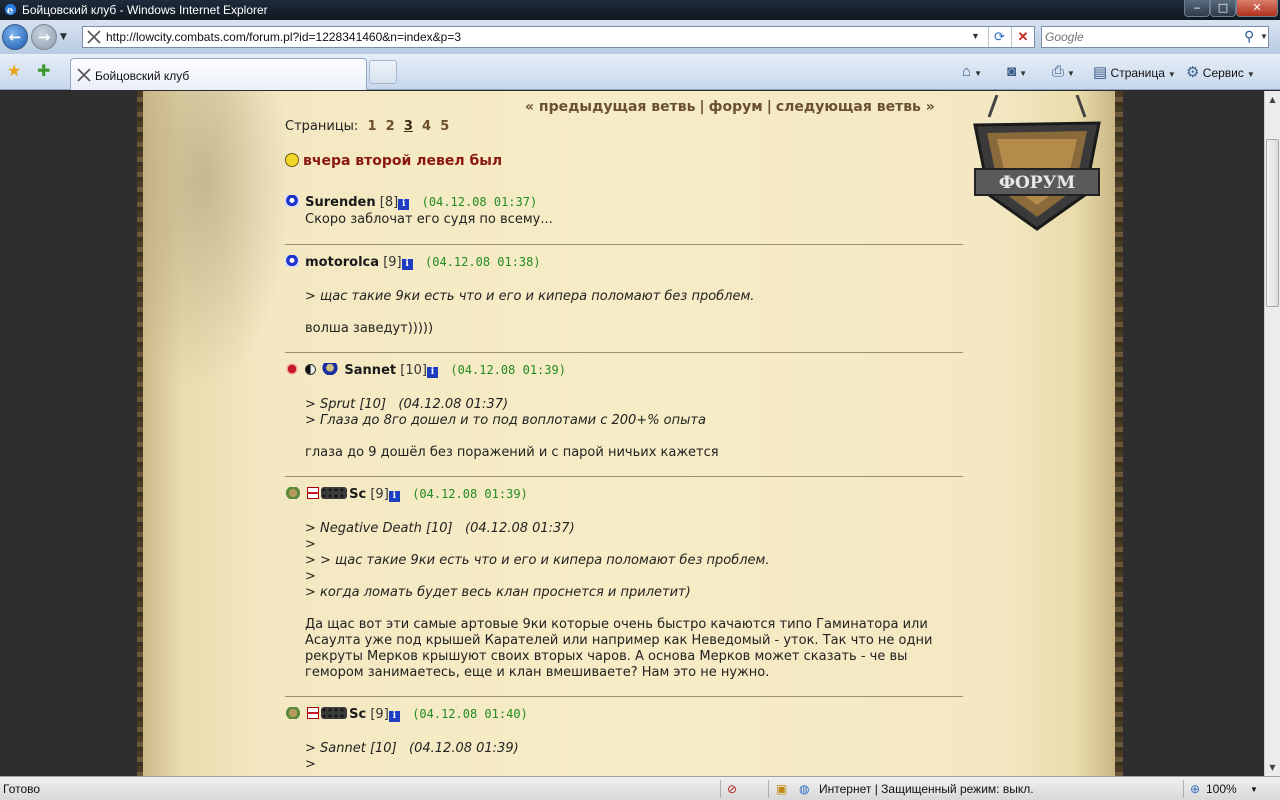 This screenshot has width=1280, height=800. What do you see at coordinates (483, 262) in the screenshot?
I see `post-date: (04.12.08 01:38)` at bounding box center [483, 262].